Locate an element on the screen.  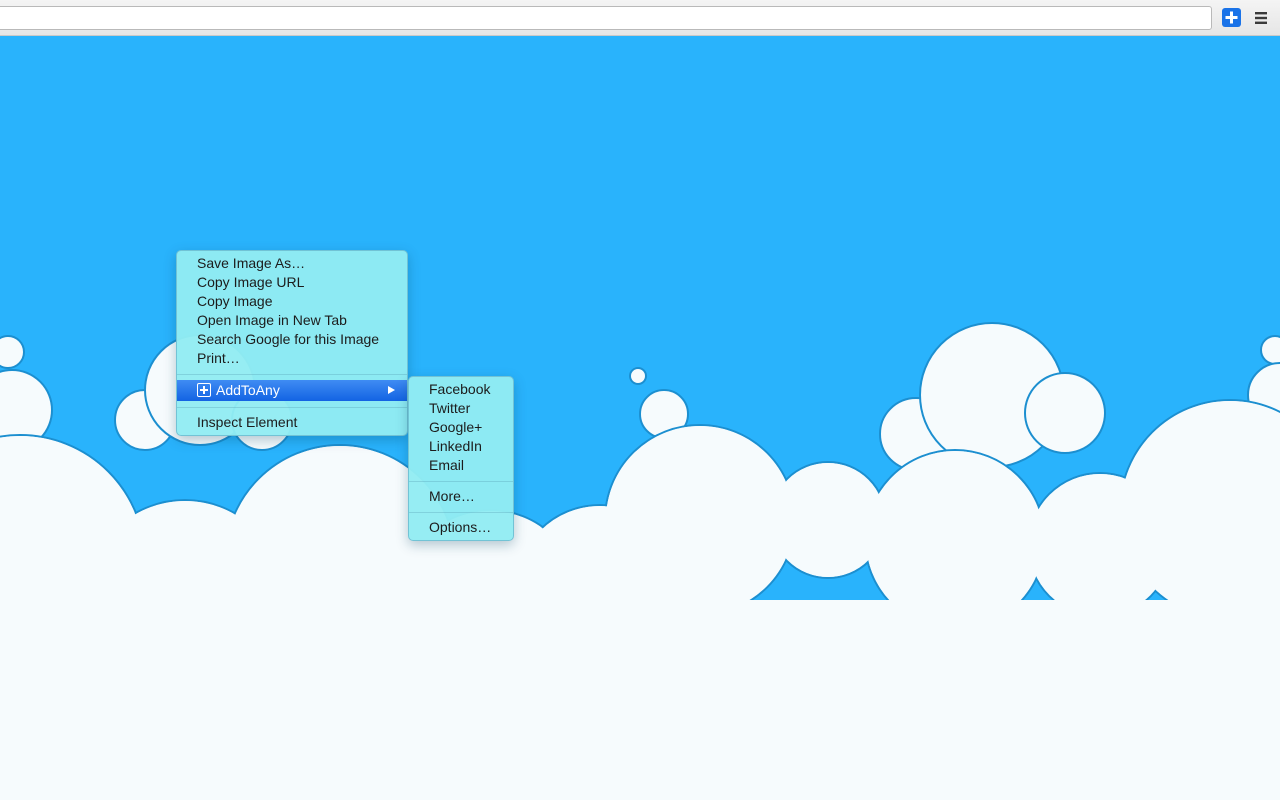
chrome-menu-button is located at coordinates (1261, 18).